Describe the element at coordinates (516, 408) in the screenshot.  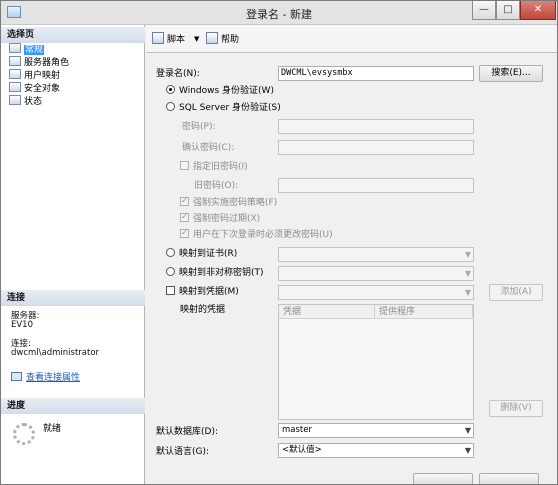
I see `remove-button: 删除(V)` at that location.